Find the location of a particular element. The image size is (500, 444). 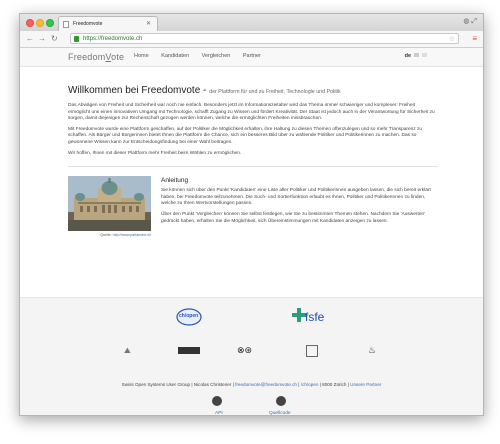

back-icon: ← is located at coordinates (30, 39).